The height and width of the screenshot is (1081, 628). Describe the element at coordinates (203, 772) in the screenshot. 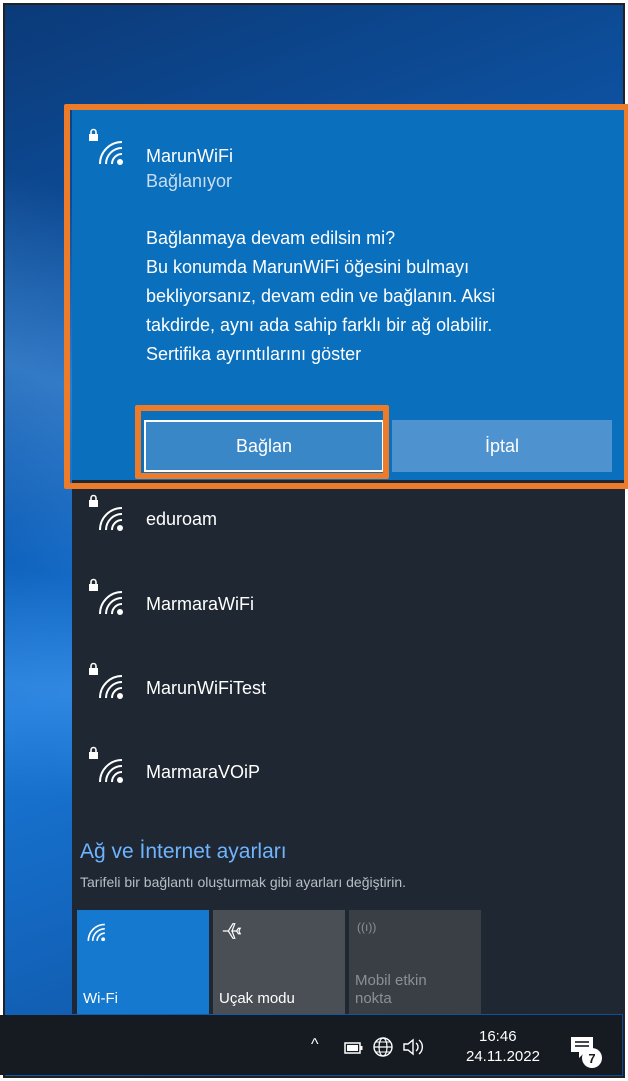

I see `network-name: MarmaraVOiP` at that location.